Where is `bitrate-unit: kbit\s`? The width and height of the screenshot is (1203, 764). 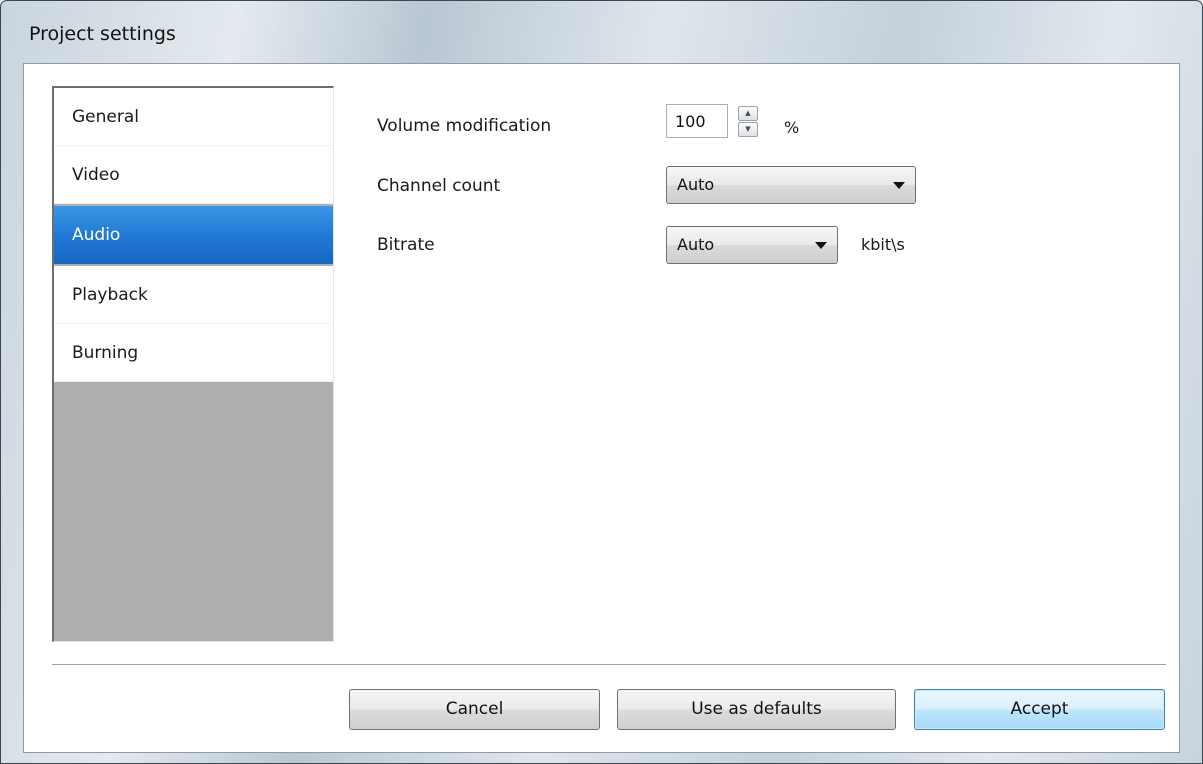
bitrate-unit: kbit\s is located at coordinates (883, 244).